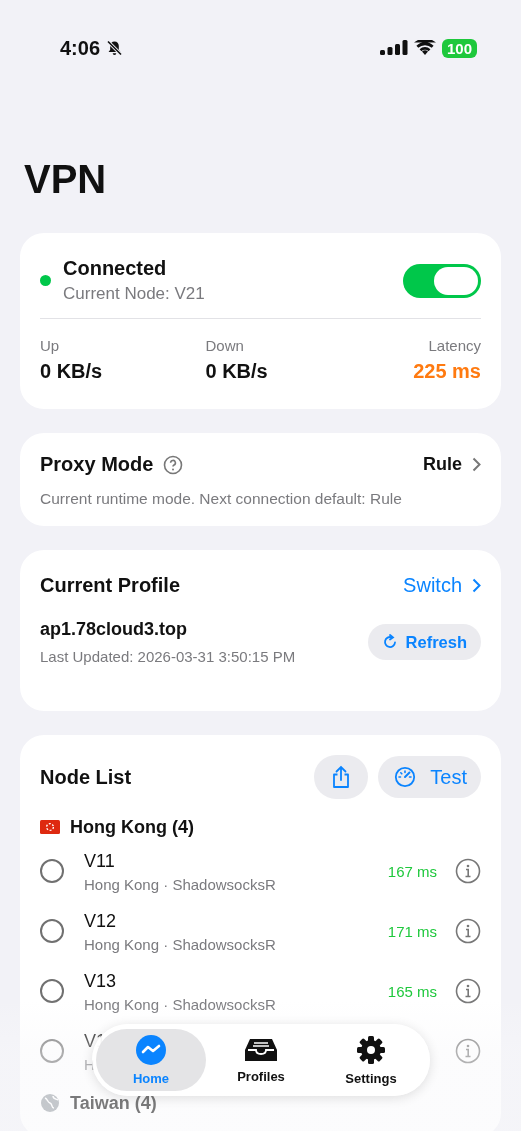 The width and height of the screenshot is (521, 1131). What do you see at coordinates (424, 642) in the screenshot?
I see `refresh-button: Refresh` at bounding box center [424, 642].